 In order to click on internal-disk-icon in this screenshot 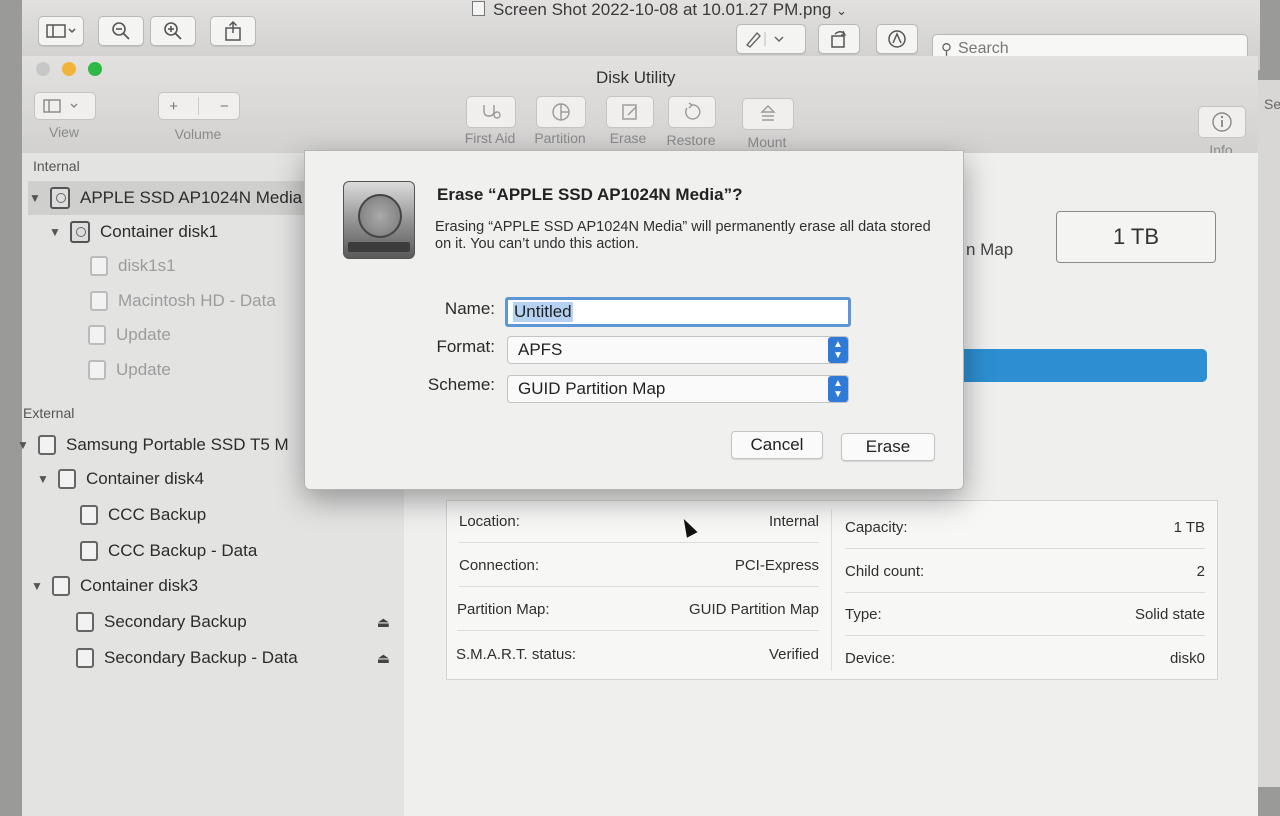, I will do `click(60, 198)`.